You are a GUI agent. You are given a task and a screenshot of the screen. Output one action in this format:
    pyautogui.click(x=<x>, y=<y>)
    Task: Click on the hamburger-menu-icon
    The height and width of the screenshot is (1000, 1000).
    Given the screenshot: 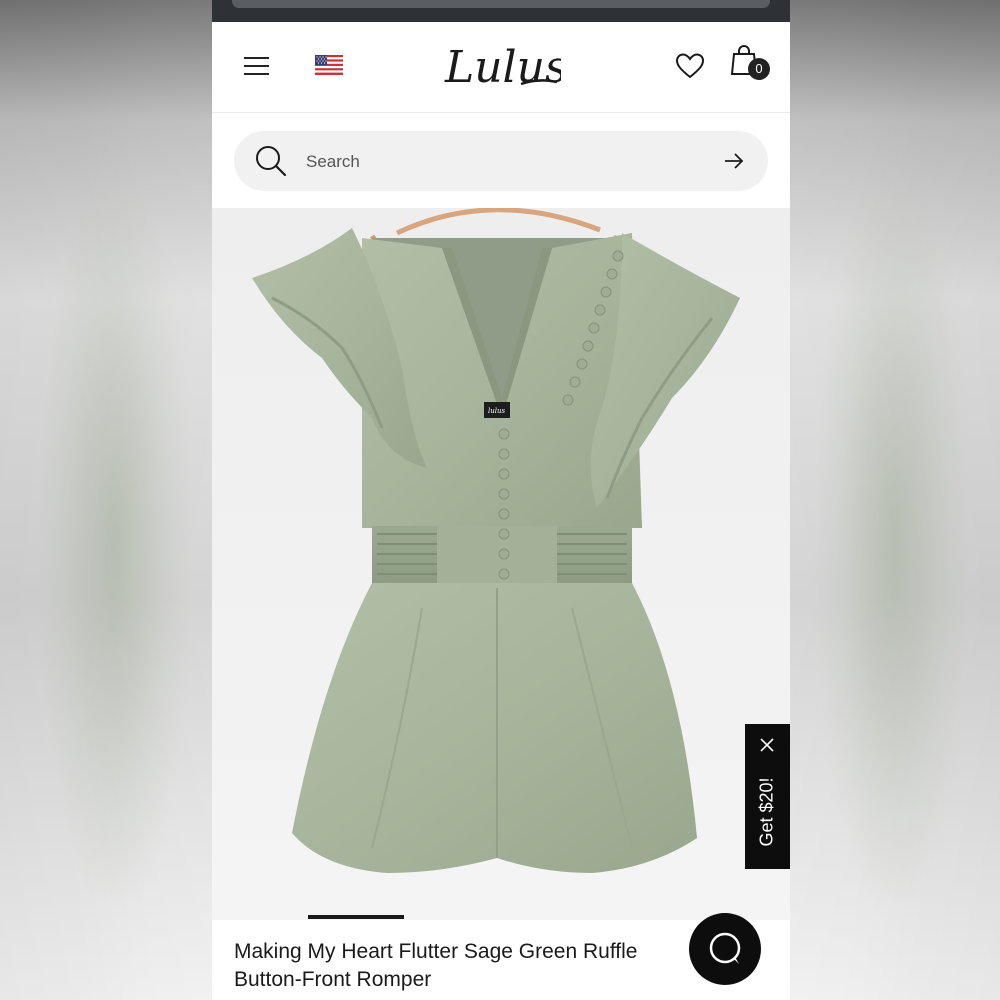 What is the action you would take?
    pyautogui.click(x=257, y=65)
    